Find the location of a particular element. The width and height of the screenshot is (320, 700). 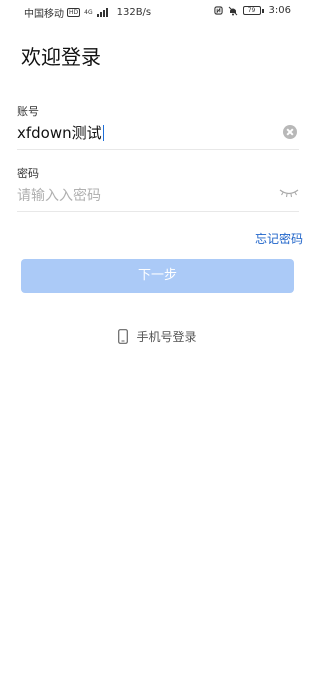

status-left: 中国移动 HD 4G 132B/s is located at coordinates (87, 12).